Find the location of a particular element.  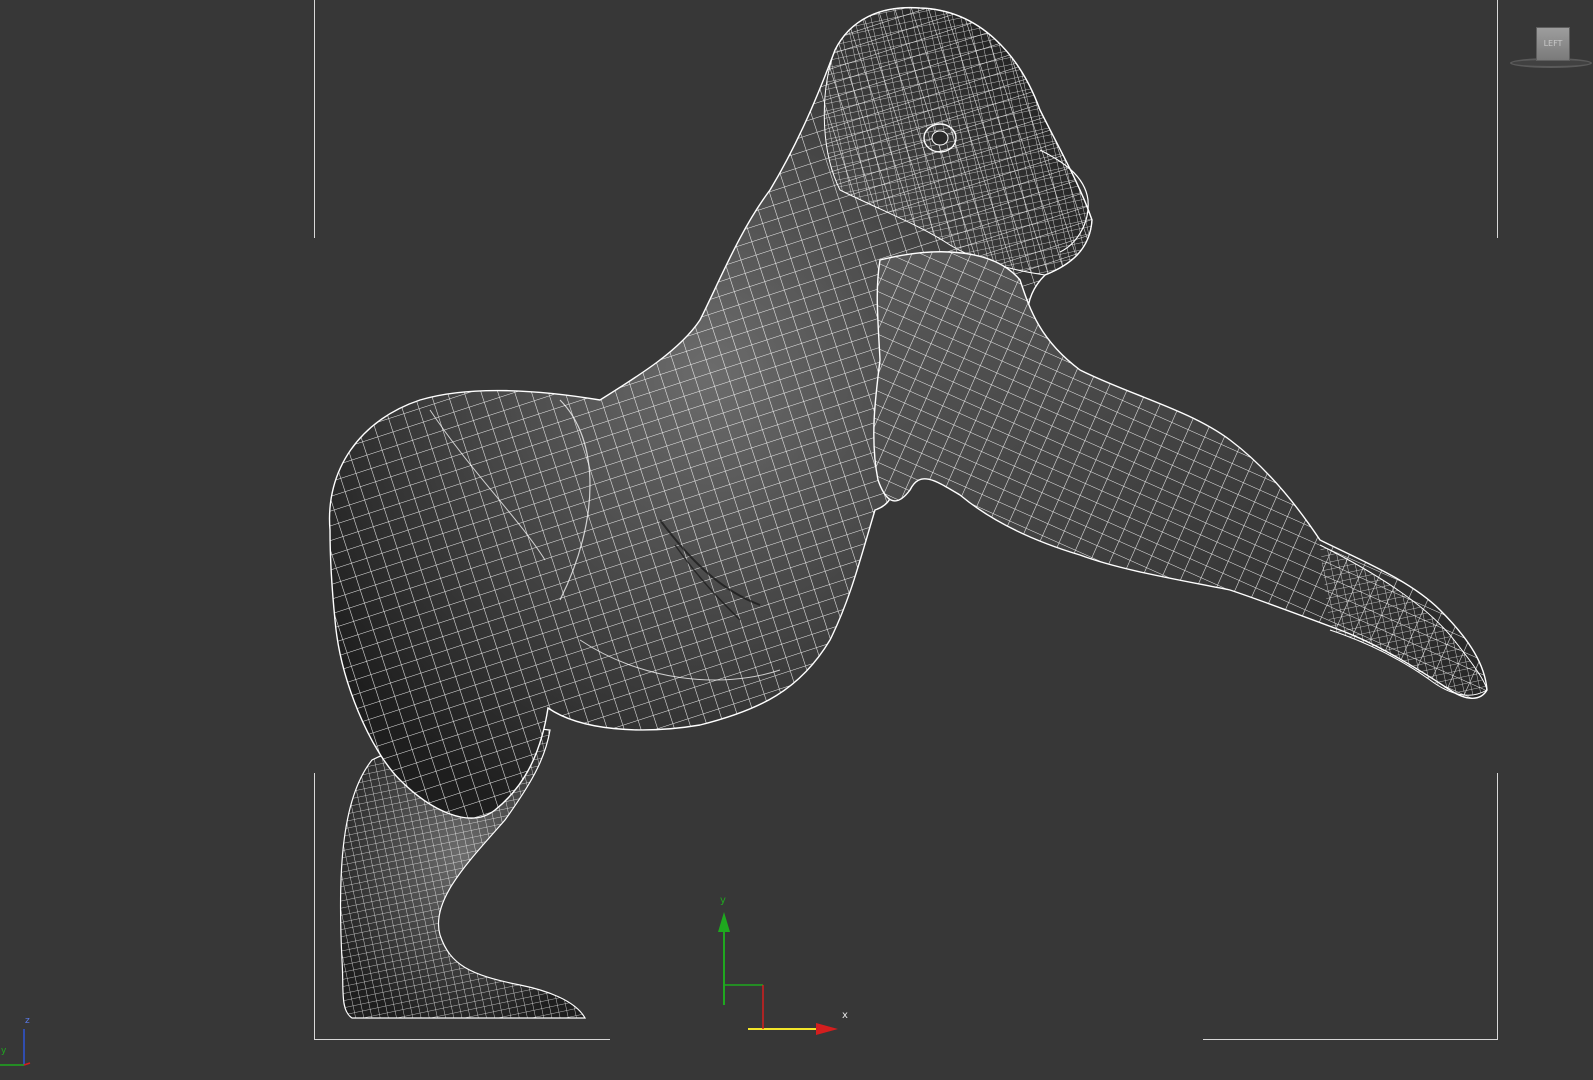

safe-frame-left-bottom is located at coordinates (314, 906).